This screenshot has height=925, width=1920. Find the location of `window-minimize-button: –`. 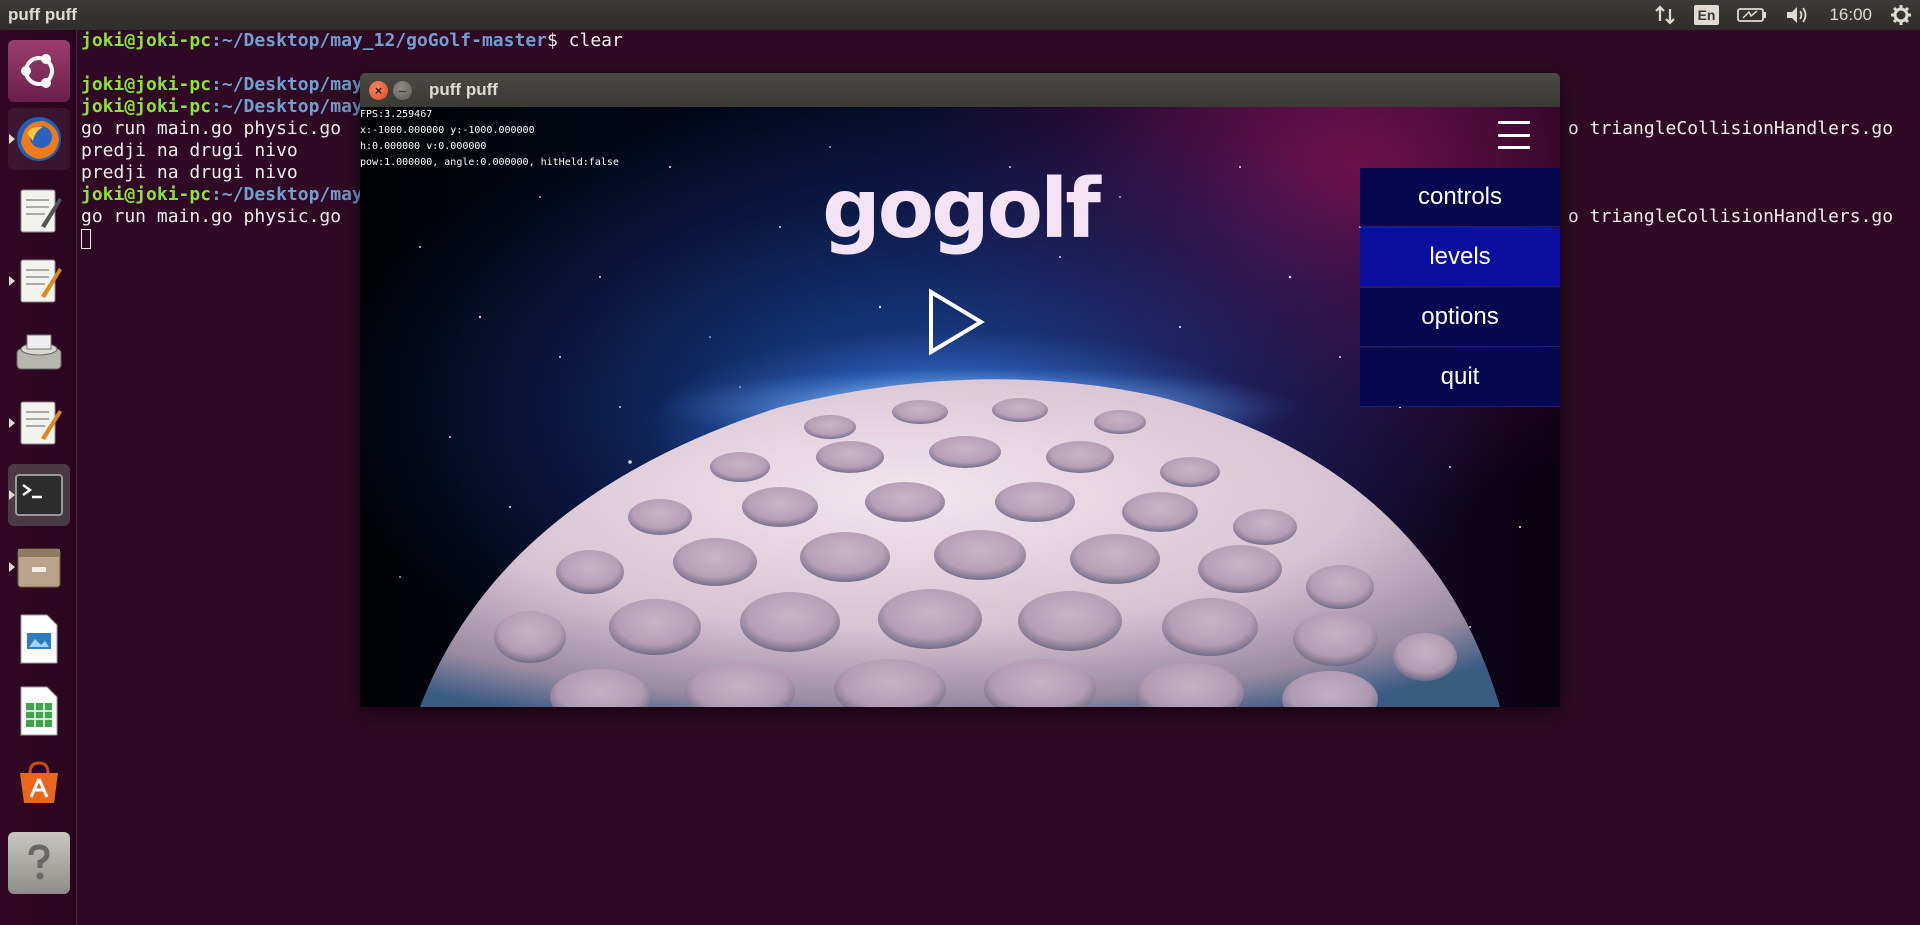

window-minimize-button: – is located at coordinates (402, 90).